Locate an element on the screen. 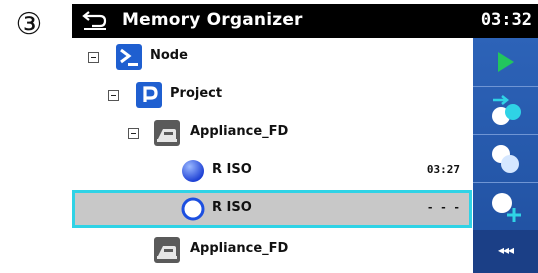 The image size is (538, 273). clone-measurement-button is located at coordinates (505, 110).